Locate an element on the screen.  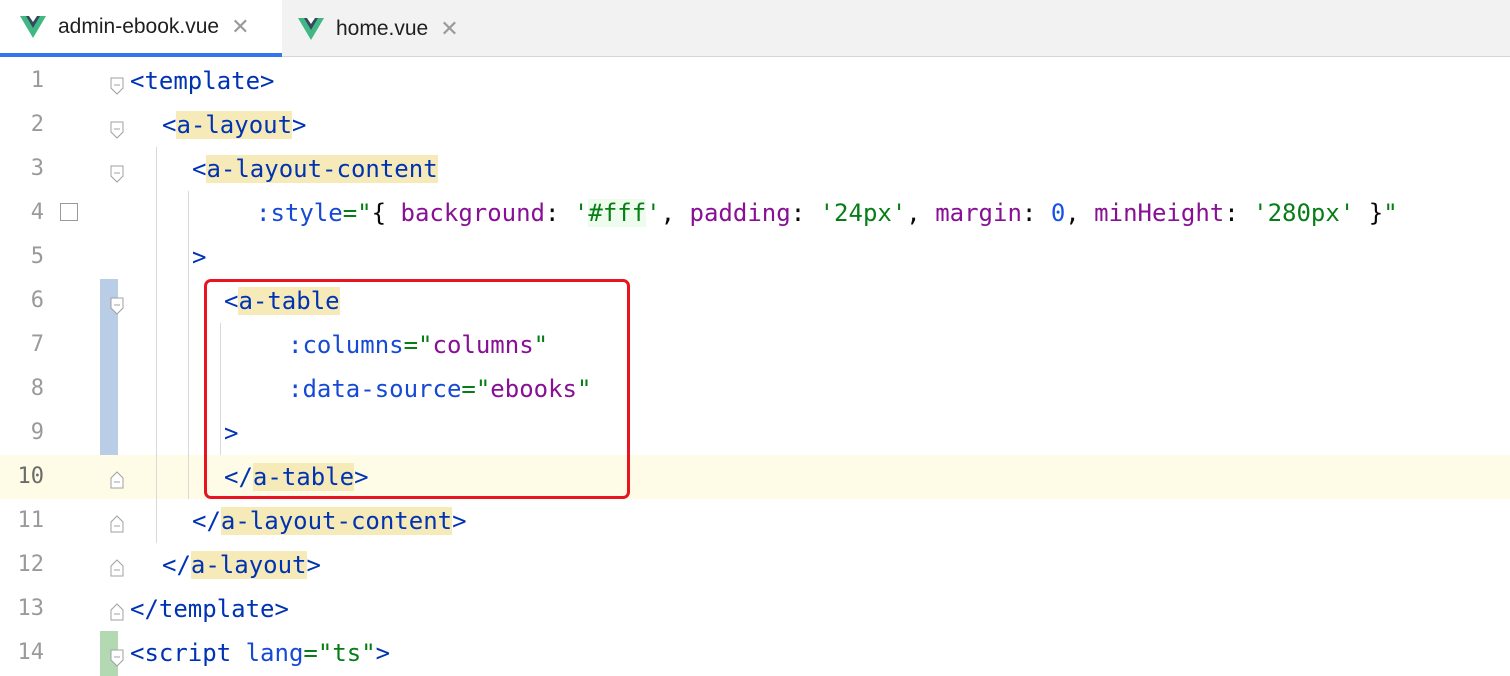
style-key: padding is located at coordinates (740, 213).